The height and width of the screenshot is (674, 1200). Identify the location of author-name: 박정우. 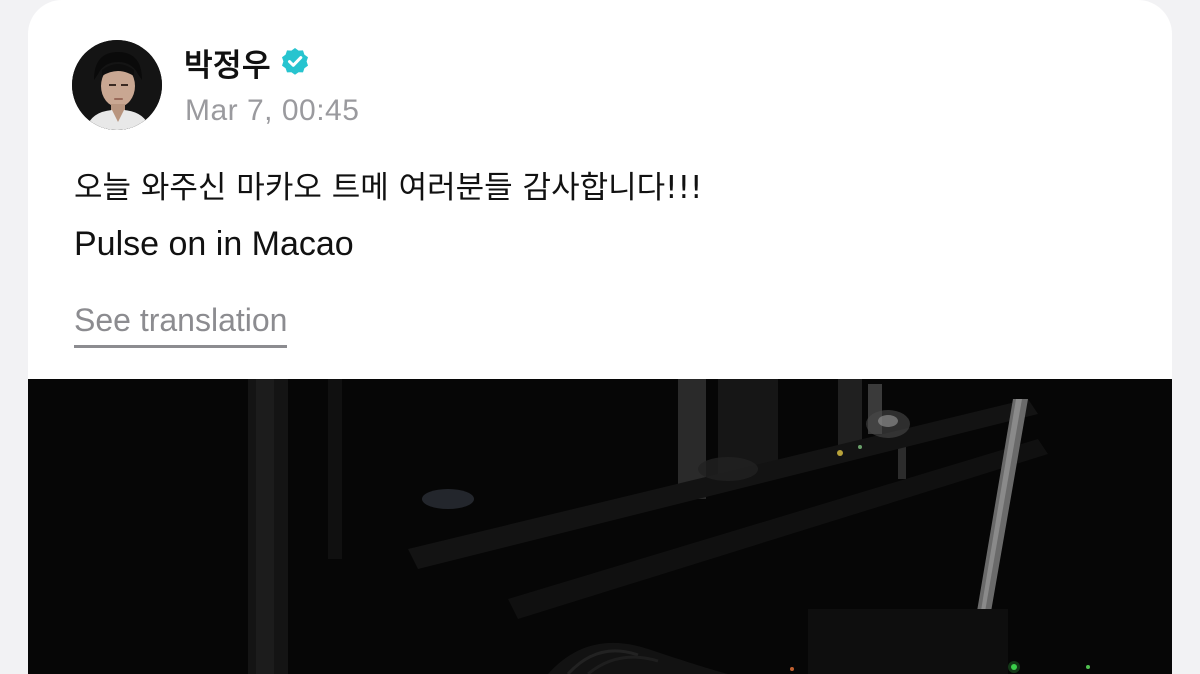
(227, 62).